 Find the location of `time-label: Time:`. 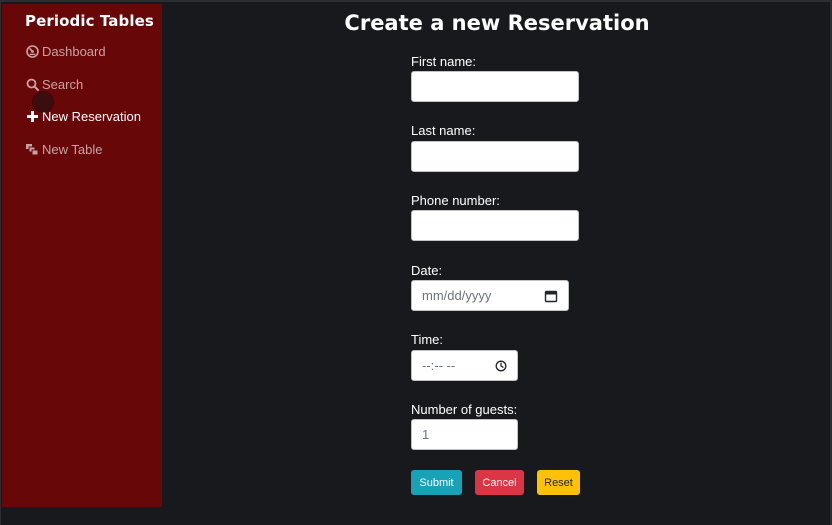

time-label: Time: is located at coordinates (427, 339).